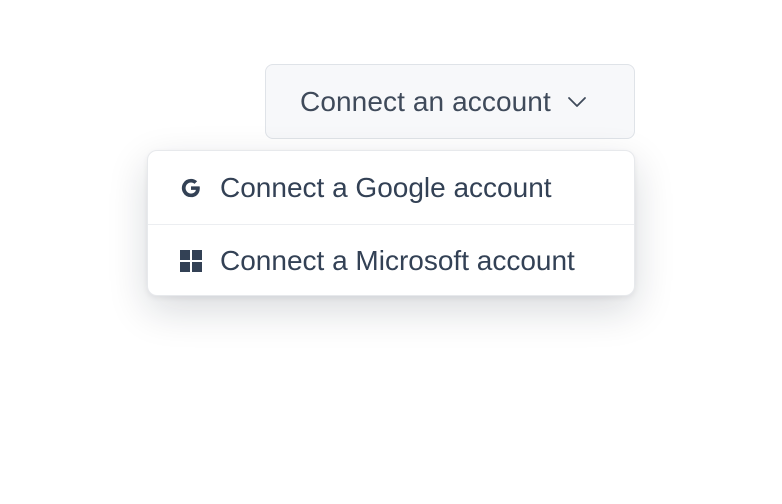  I want to click on dropdown-trigger-label: Connect an account, so click(425, 101).